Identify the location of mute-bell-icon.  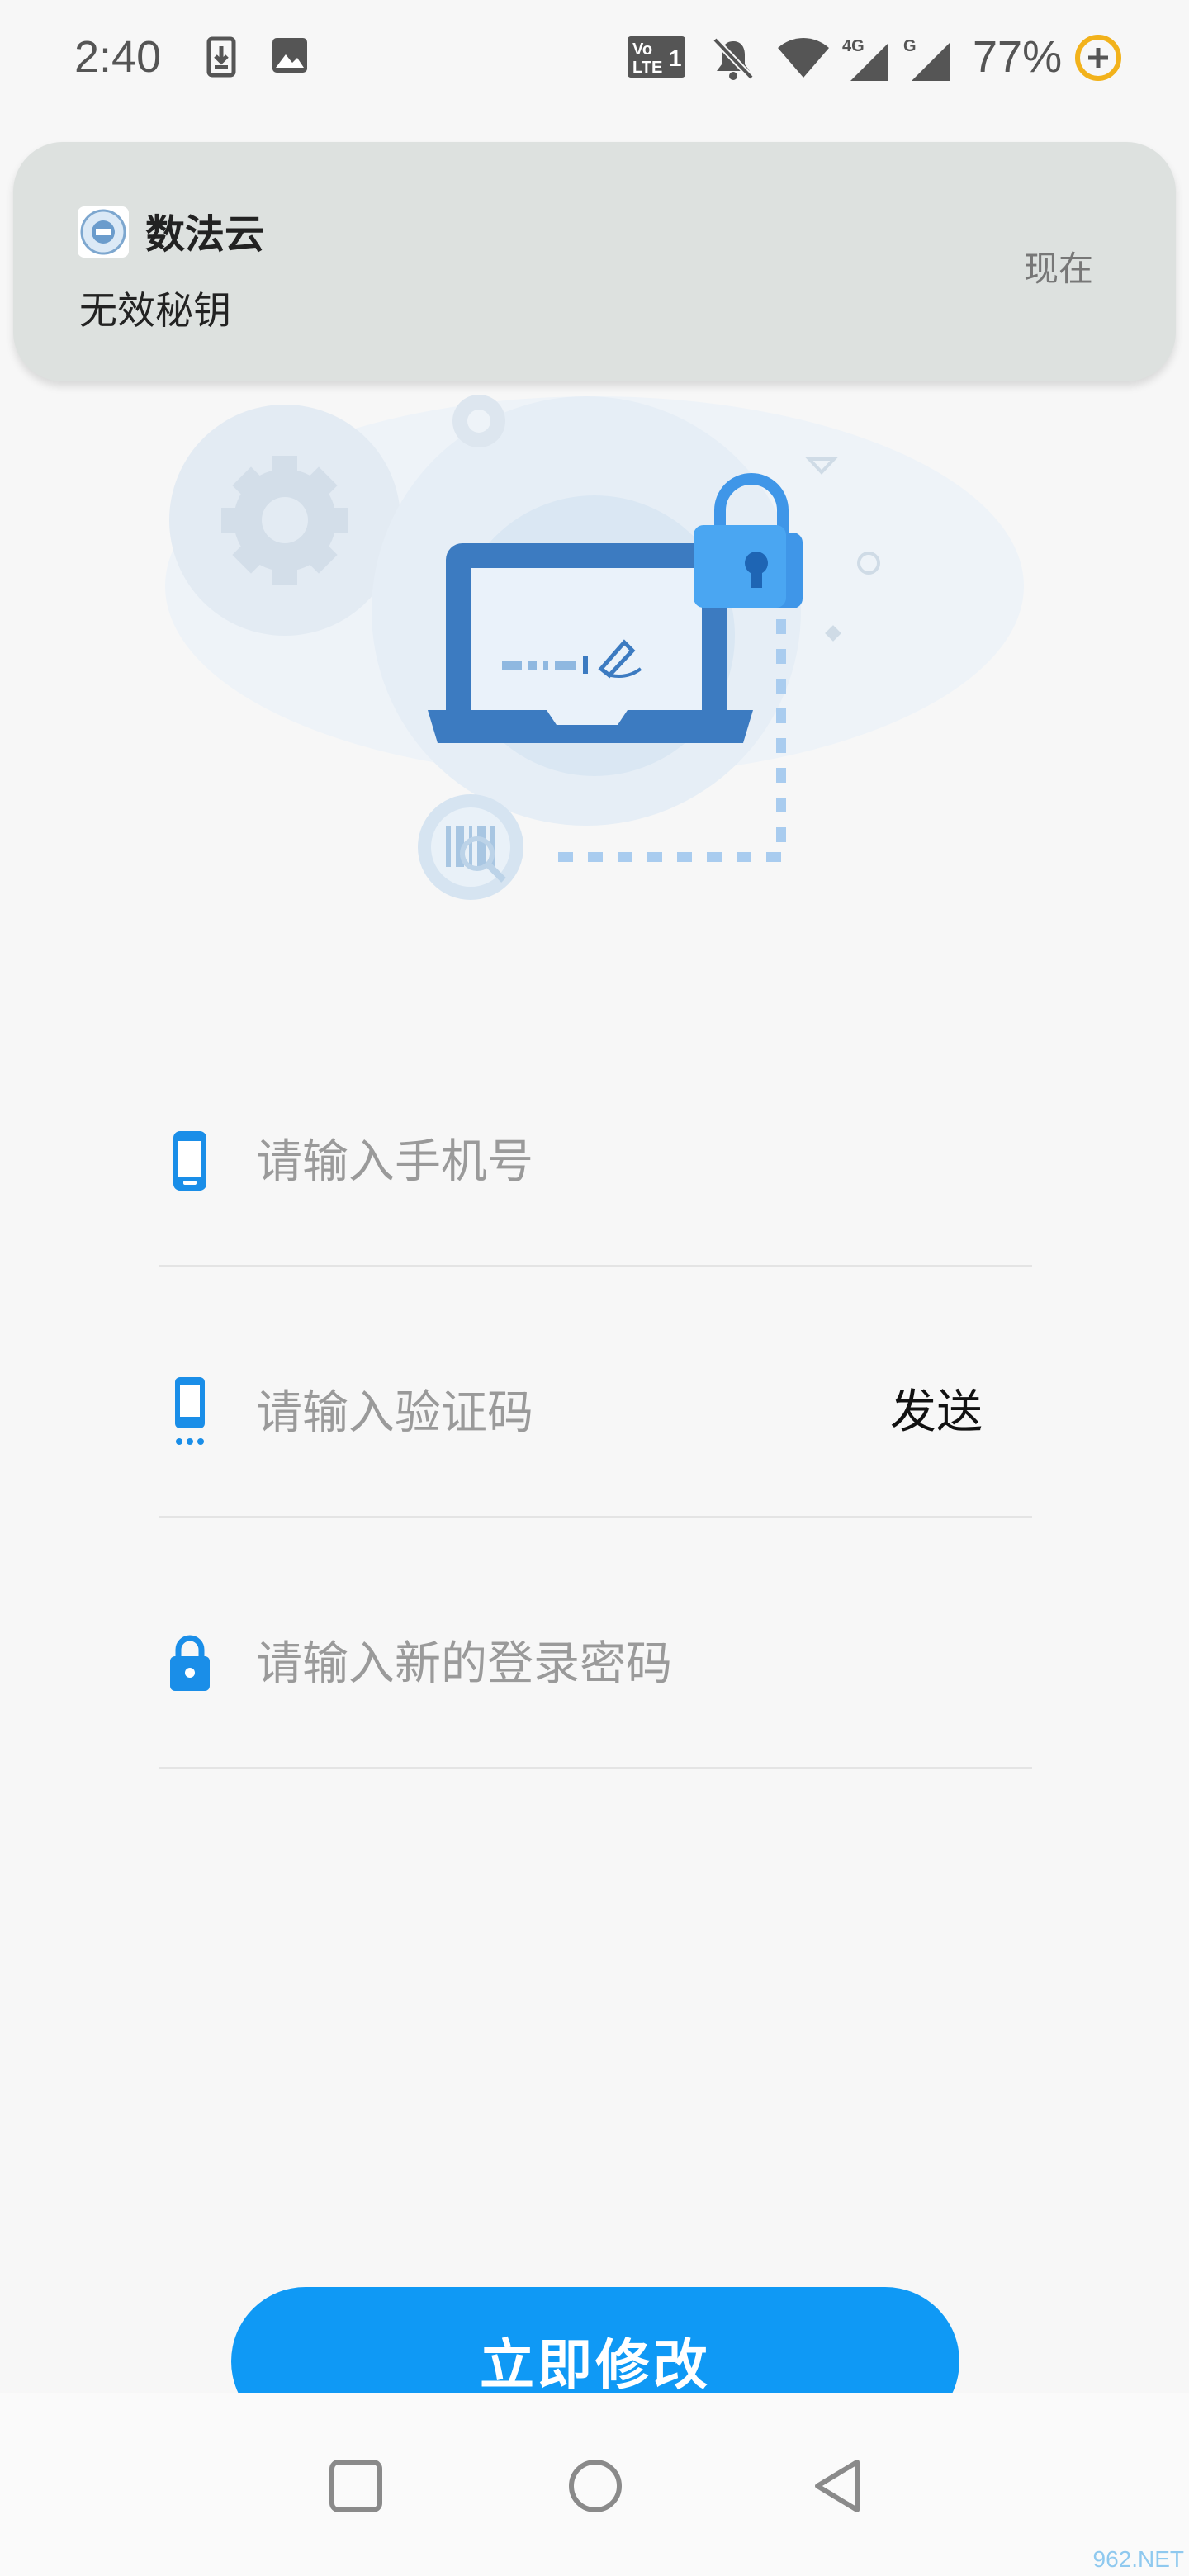
(733, 58).